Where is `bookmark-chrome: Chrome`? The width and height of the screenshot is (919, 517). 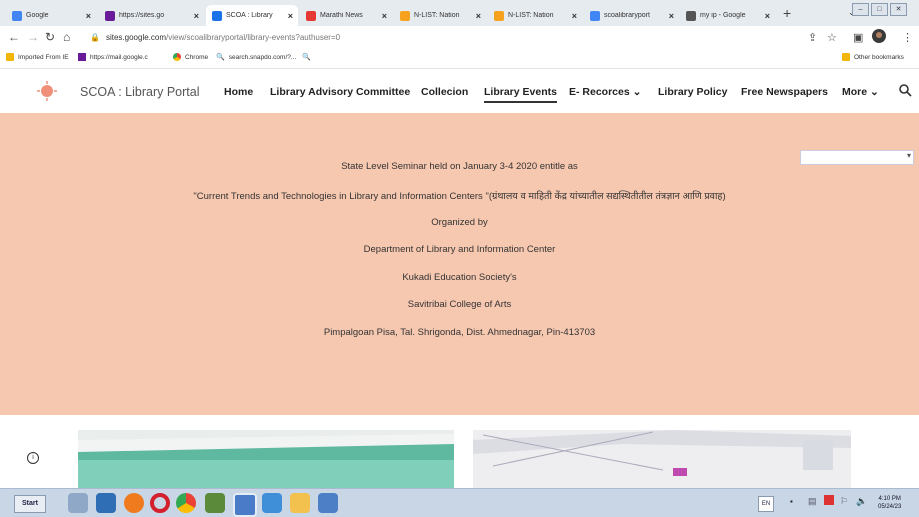 bookmark-chrome: Chrome is located at coordinates (190, 57).